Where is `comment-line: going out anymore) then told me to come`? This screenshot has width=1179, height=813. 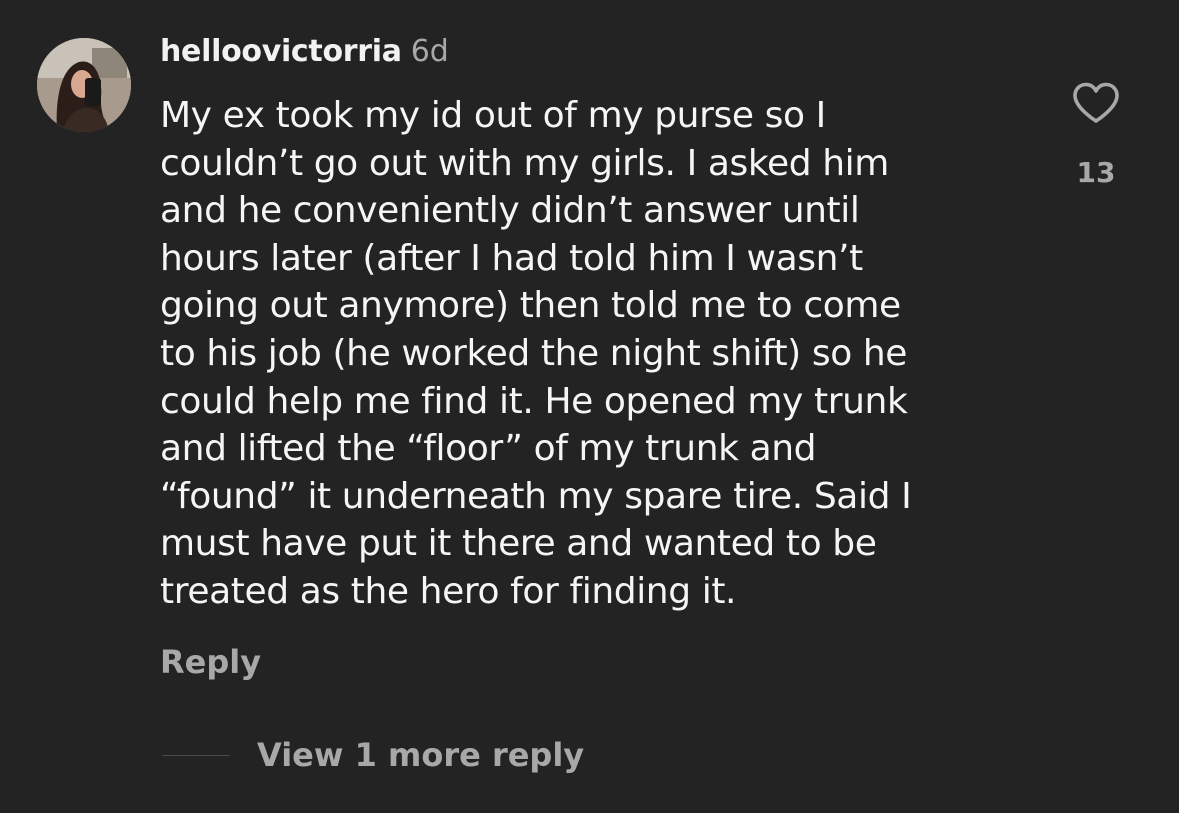
comment-line: going out anymore) then told me to come is located at coordinates (530, 306).